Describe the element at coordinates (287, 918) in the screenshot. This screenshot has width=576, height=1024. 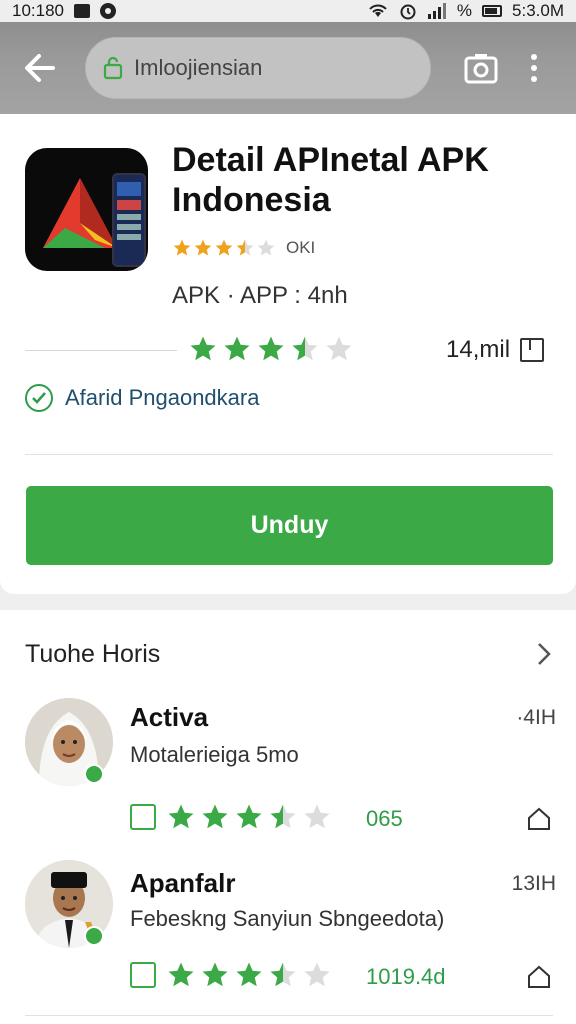
I see `review-text: Febeskng Sanyiun Sbngeedota)` at that location.